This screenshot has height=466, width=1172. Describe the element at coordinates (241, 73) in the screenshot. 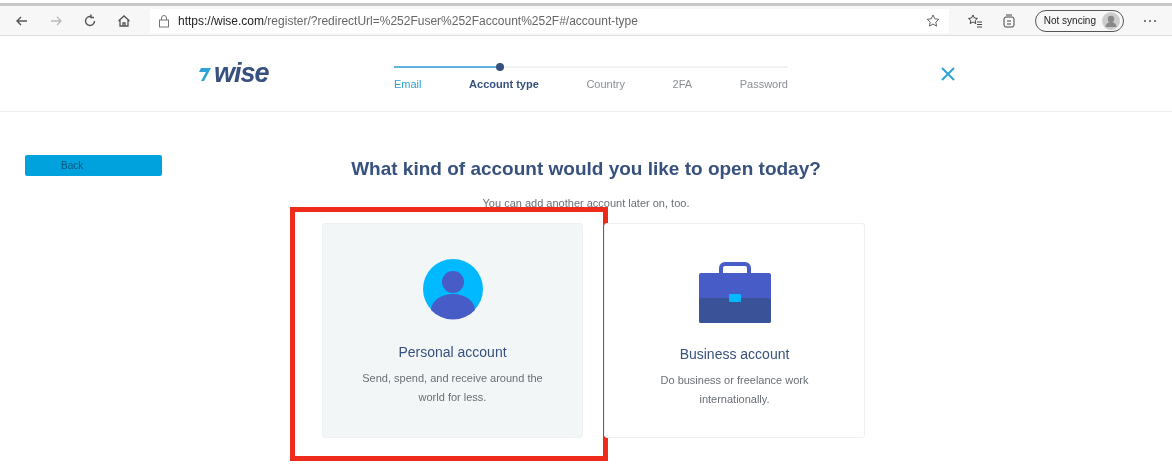

I see `logo-text: wise` at that location.